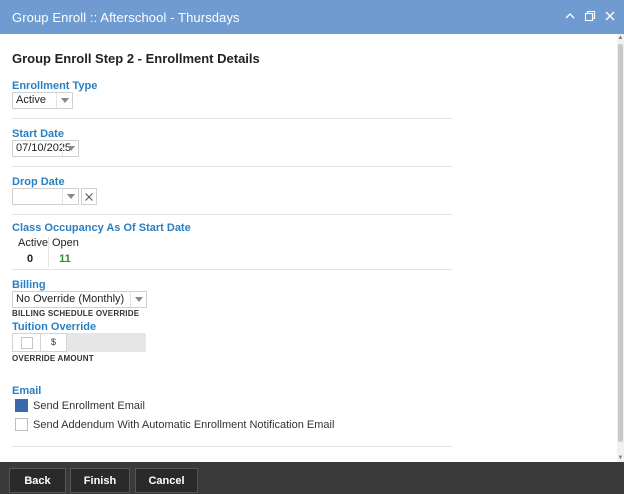 This screenshot has width=624, height=494. Describe the element at coordinates (620, 38) in the screenshot. I see `scroll-up-icon: ▲` at that location.